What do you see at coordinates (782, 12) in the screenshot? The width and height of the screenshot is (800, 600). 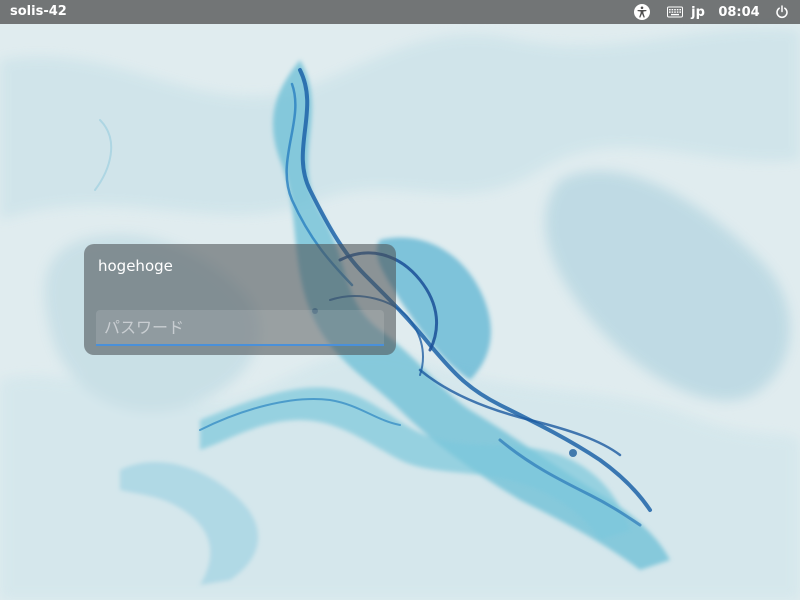 I see `power-icon` at bounding box center [782, 12].